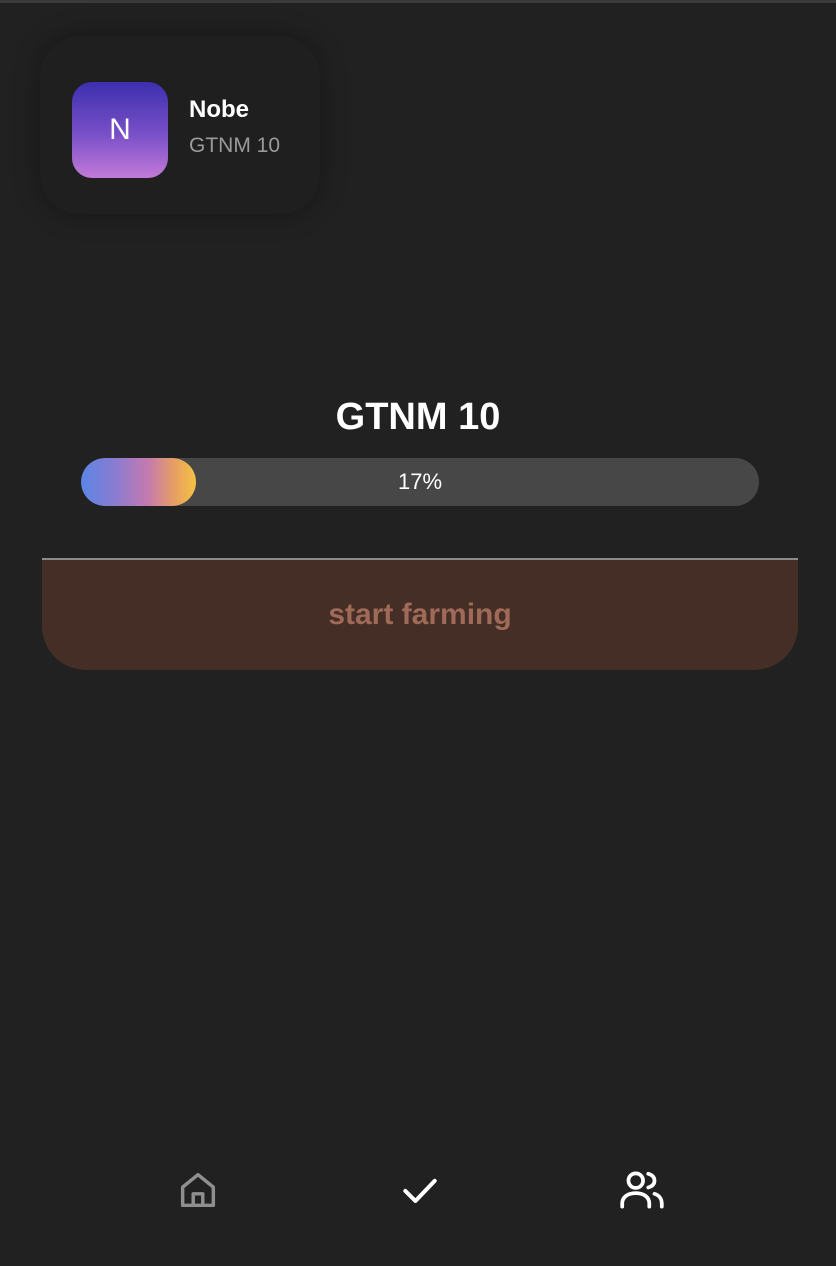  Describe the element at coordinates (418, 1) in the screenshot. I see `top-divider` at that location.